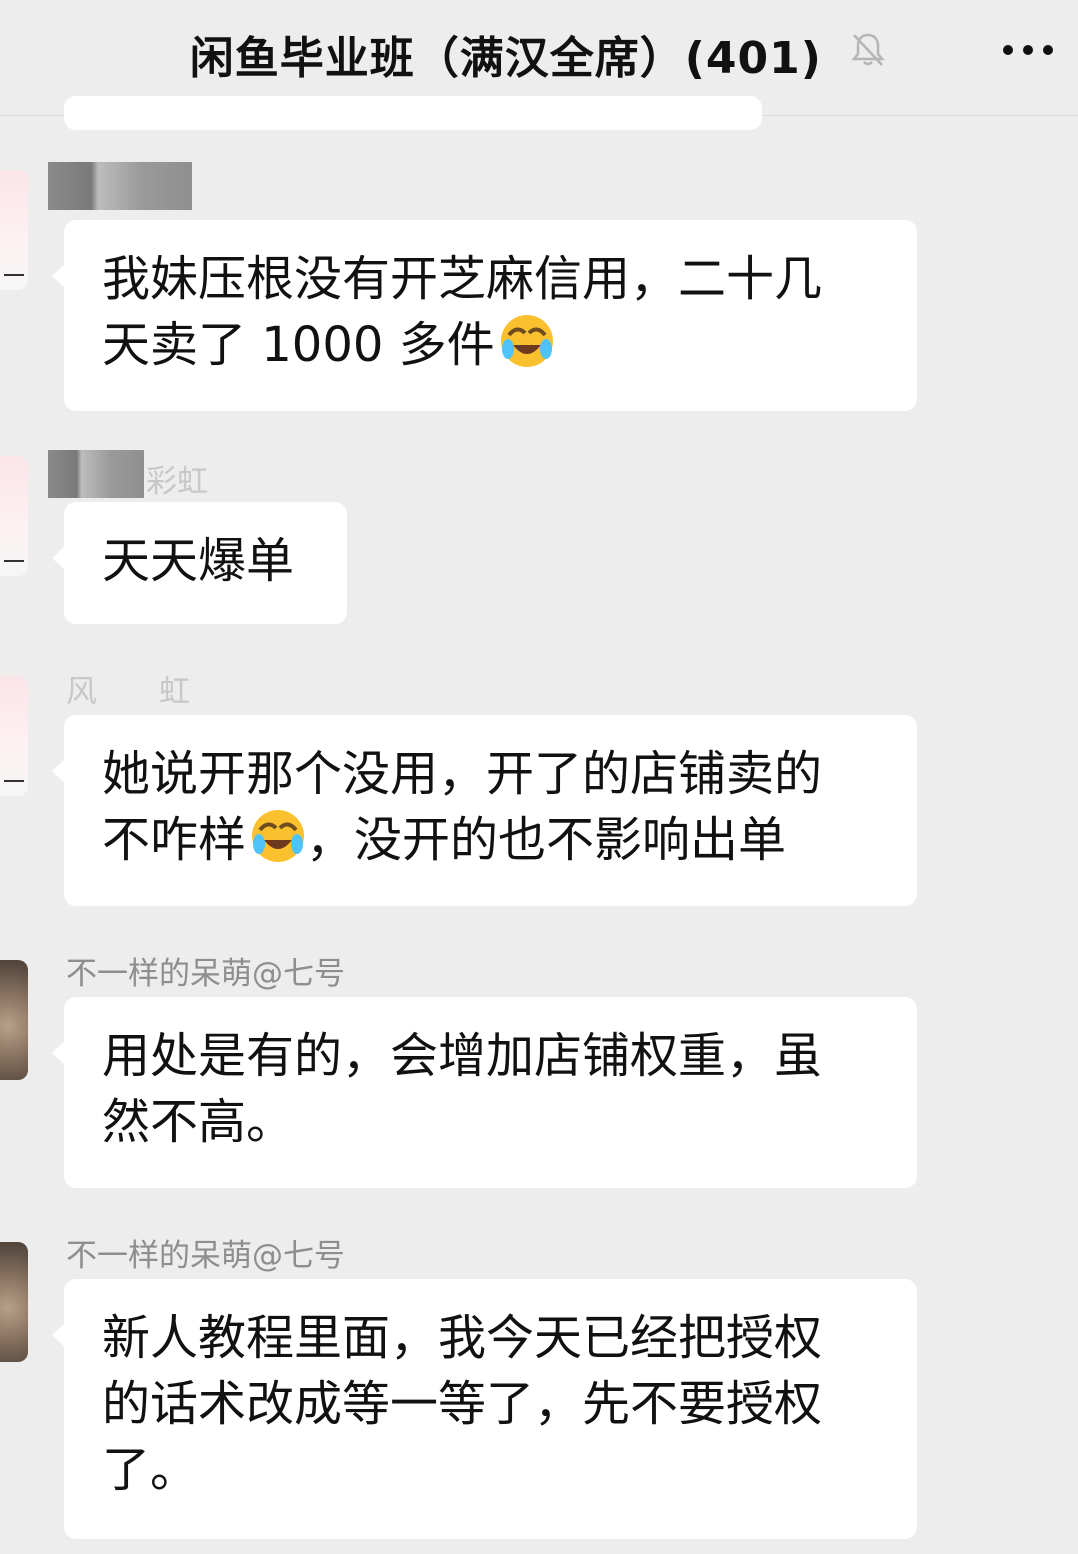 This screenshot has height=1554, width=1078. What do you see at coordinates (462, 1056) in the screenshot?
I see `message-text-line: 用处是有的，会增加店铺权重，虽` at bounding box center [462, 1056].